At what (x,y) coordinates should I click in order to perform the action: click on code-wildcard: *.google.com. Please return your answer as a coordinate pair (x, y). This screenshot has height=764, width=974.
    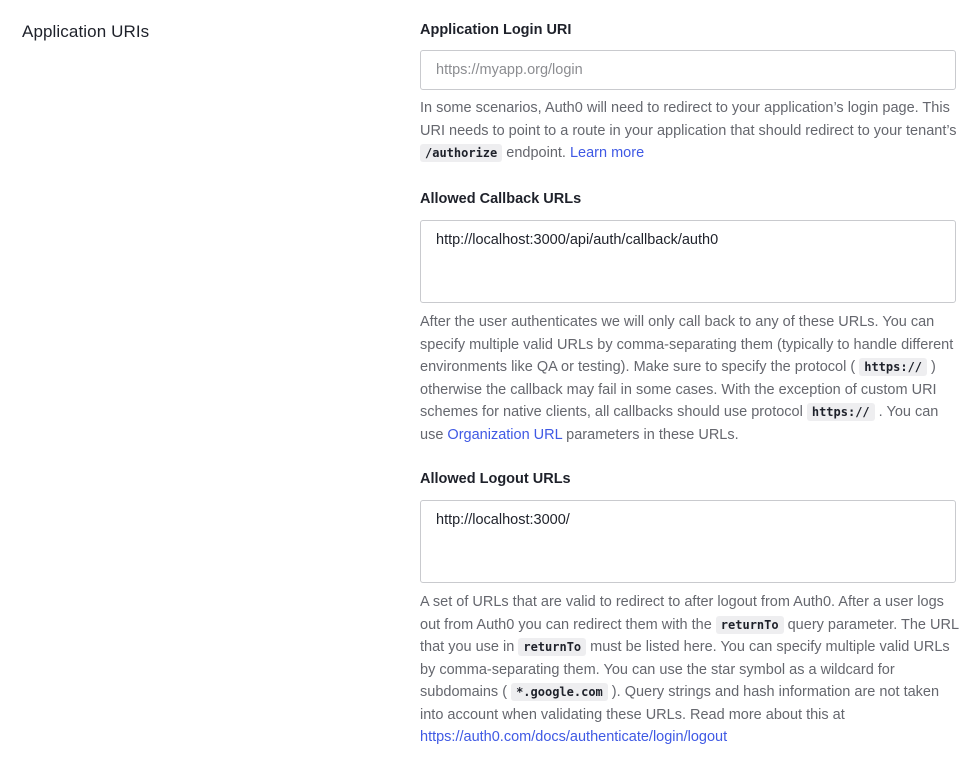
    Looking at the image, I should click on (559, 692).